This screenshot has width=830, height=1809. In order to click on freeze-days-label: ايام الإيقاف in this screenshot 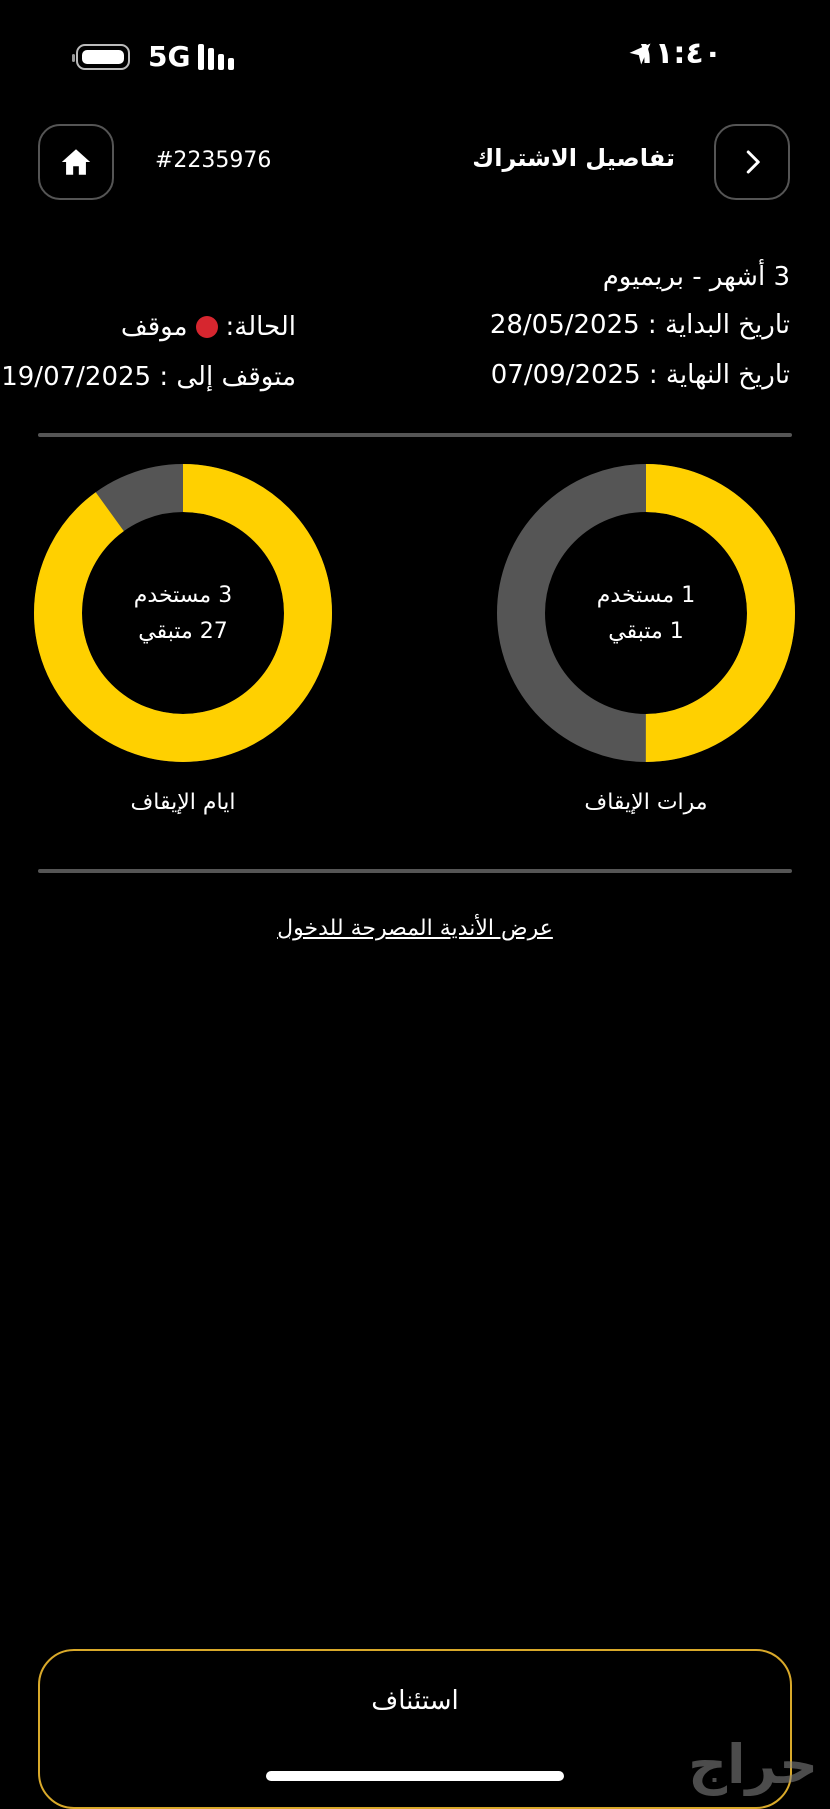, I will do `click(183, 802)`.